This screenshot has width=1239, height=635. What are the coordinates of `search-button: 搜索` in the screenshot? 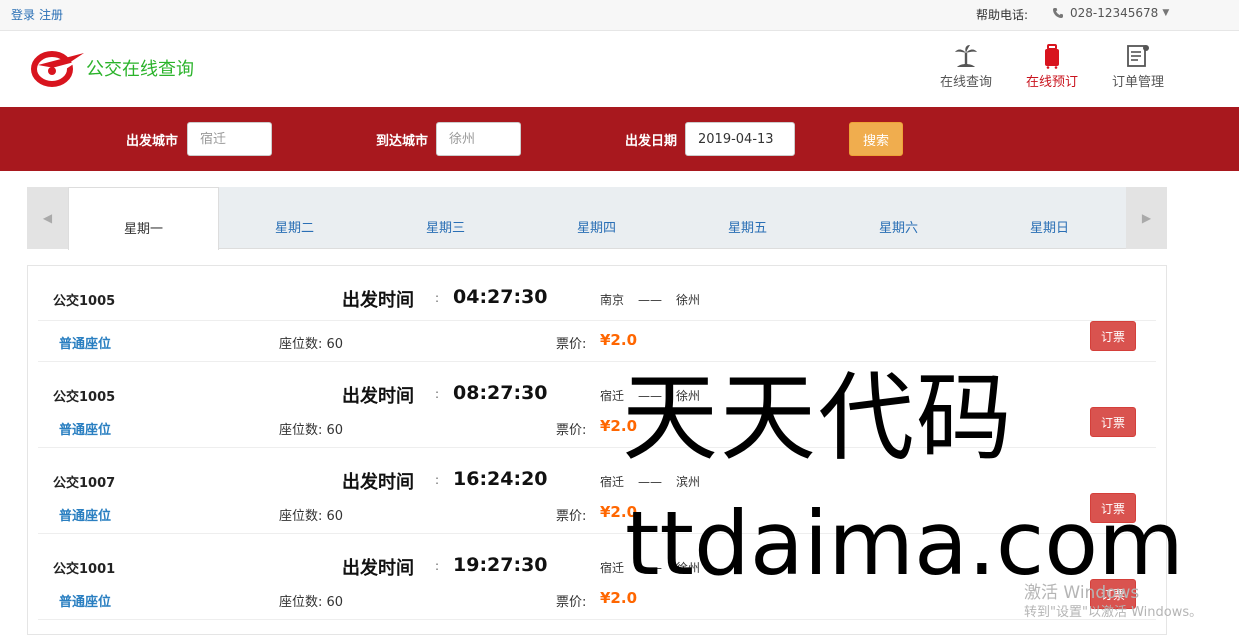 It's located at (876, 139).